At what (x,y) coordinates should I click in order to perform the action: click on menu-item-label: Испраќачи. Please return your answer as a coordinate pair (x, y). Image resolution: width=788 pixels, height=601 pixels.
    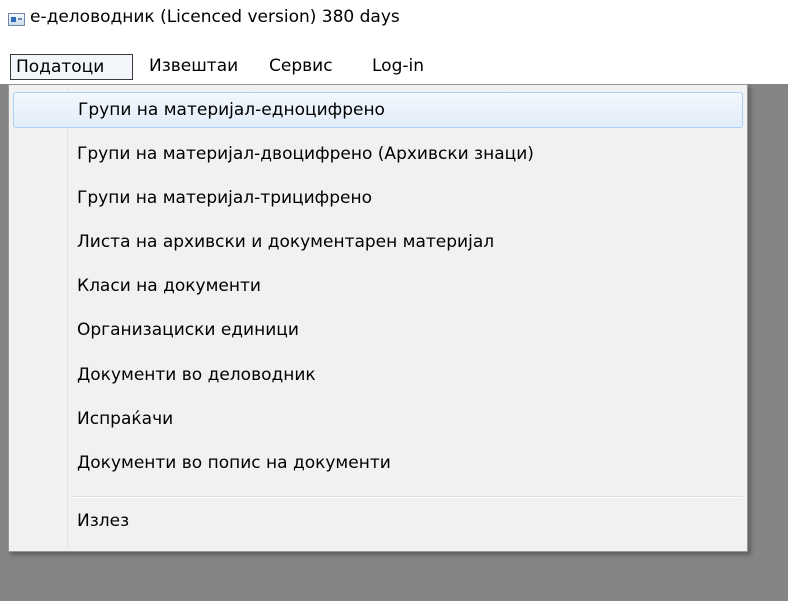
    Looking at the image, I should click on (125, 419).